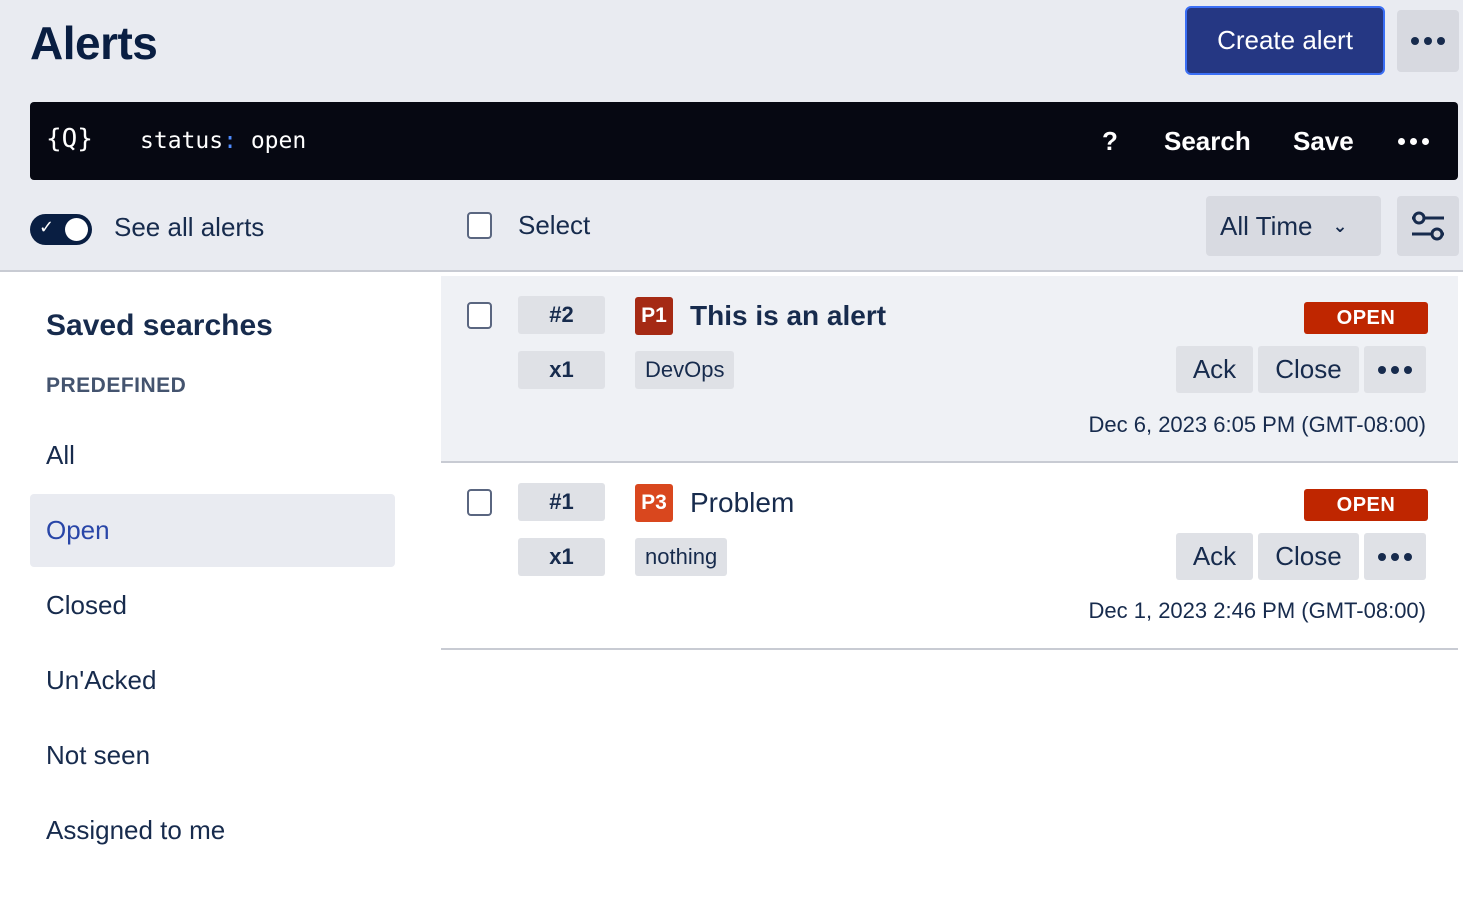 This screenshot has height=909, width=1463. I want to click on sidebar-item-closed: Closed, so click(212, 605).